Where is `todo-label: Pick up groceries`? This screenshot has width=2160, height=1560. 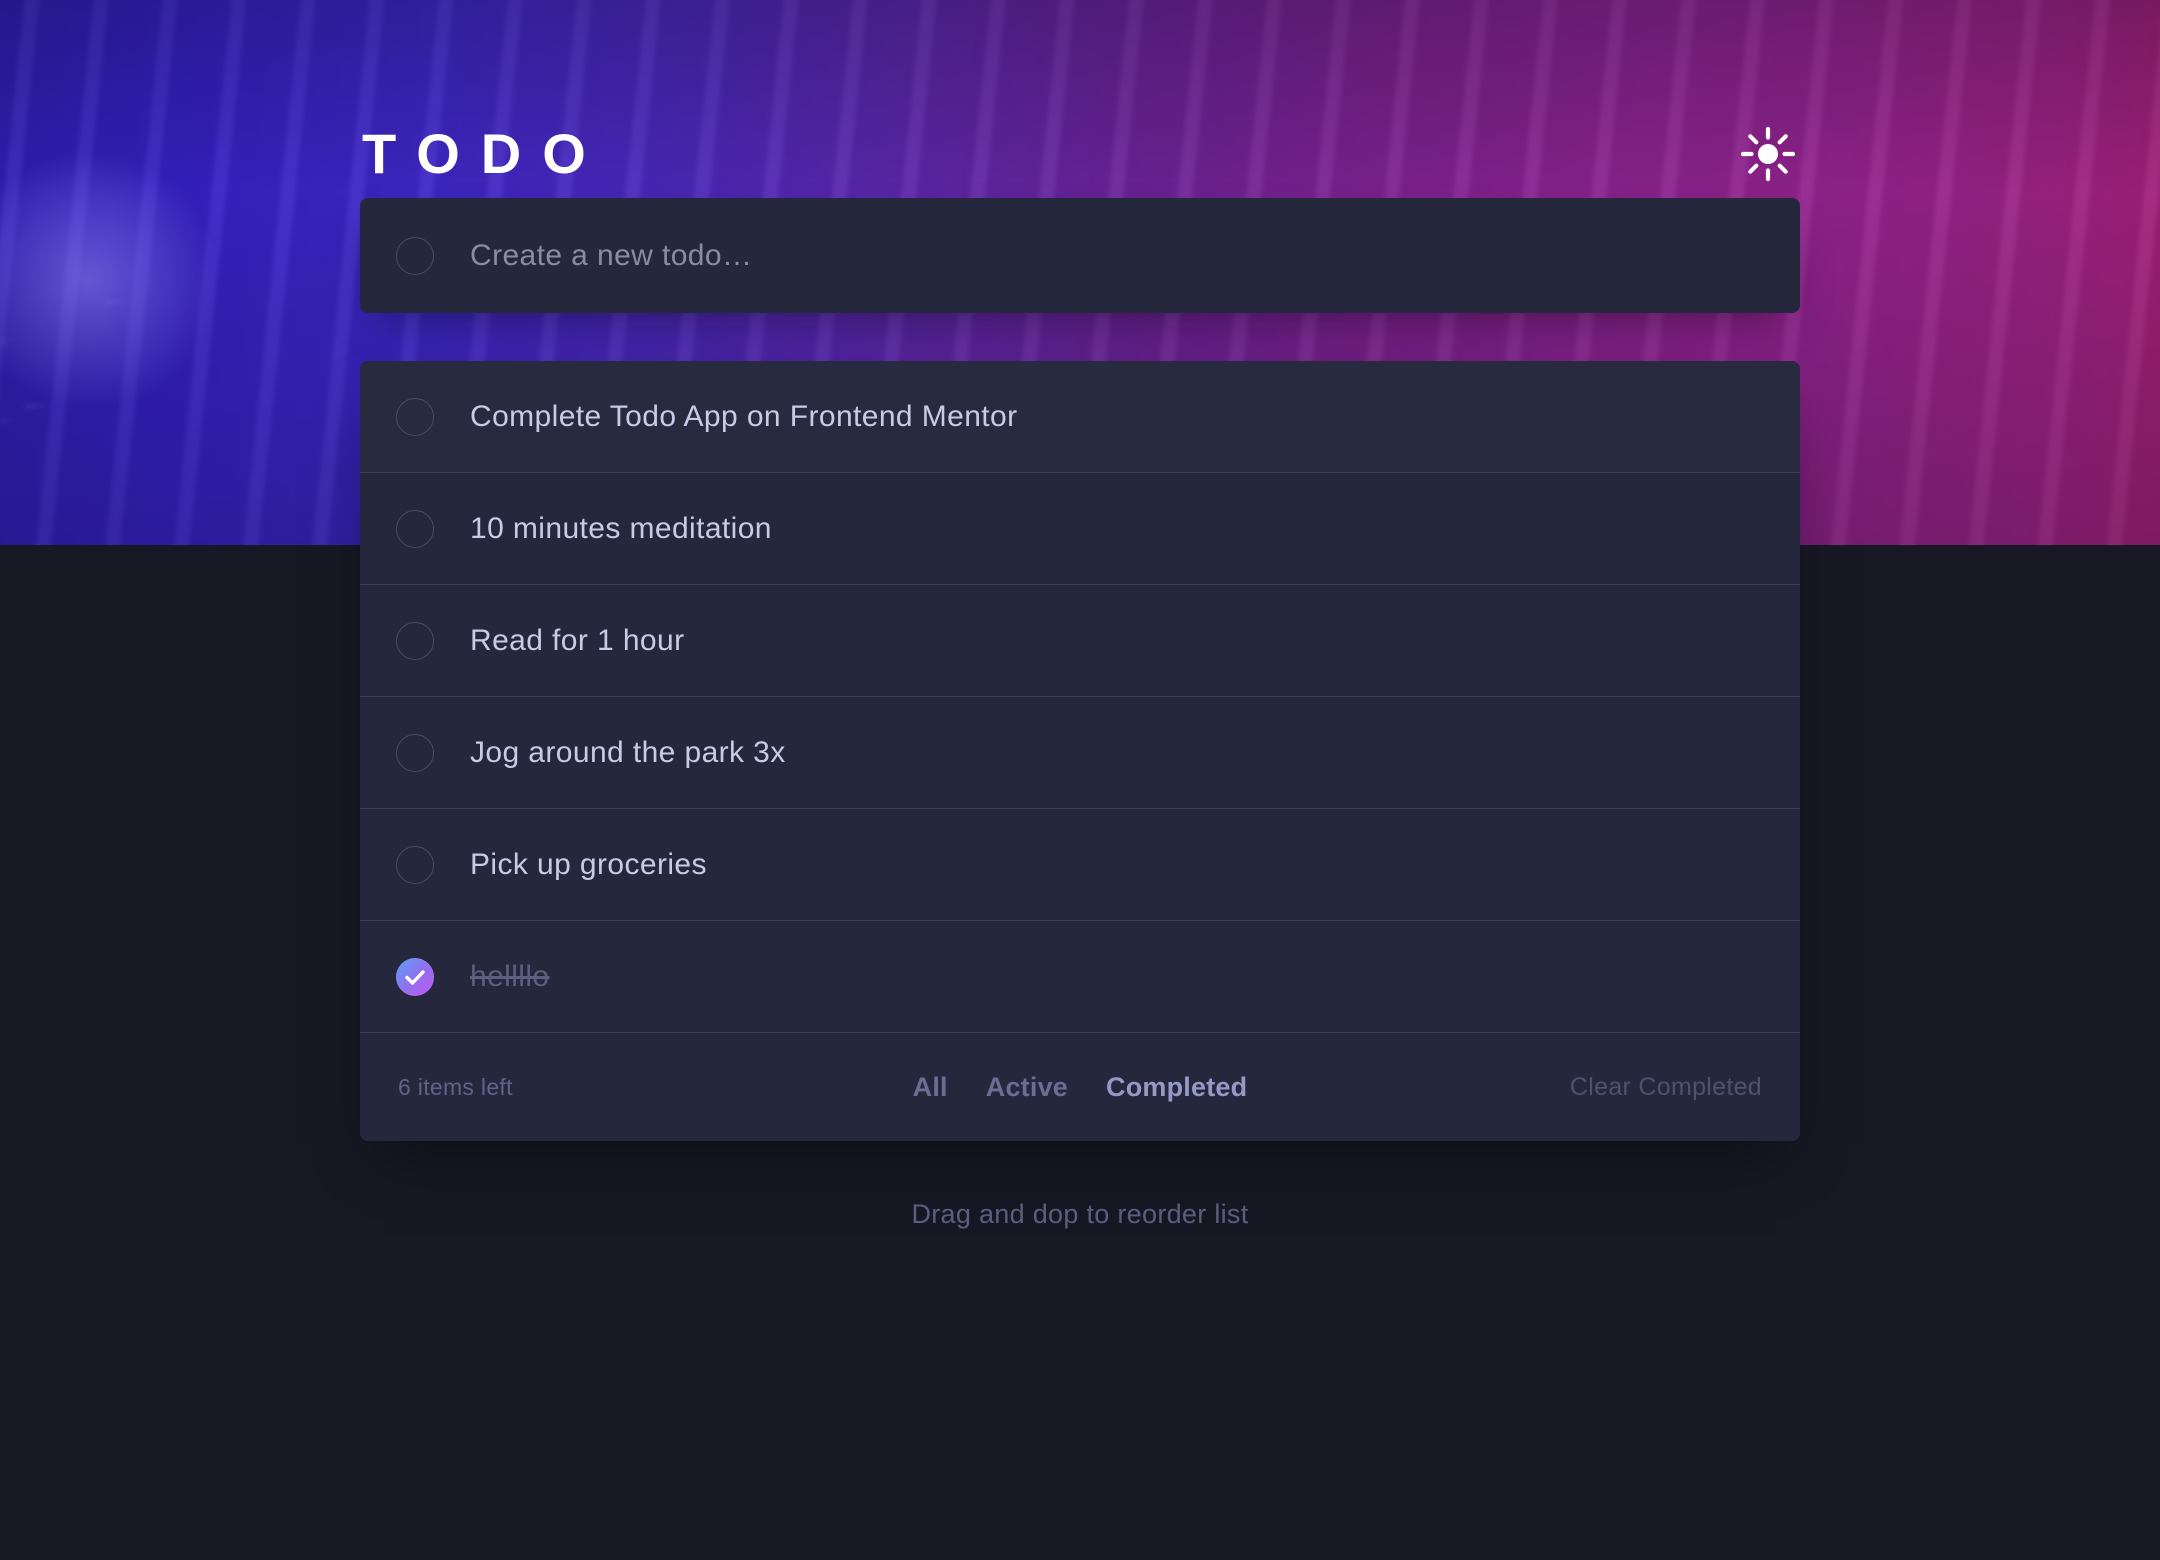 todo-label: Pick up groceries is located at coordinates (588, 864).